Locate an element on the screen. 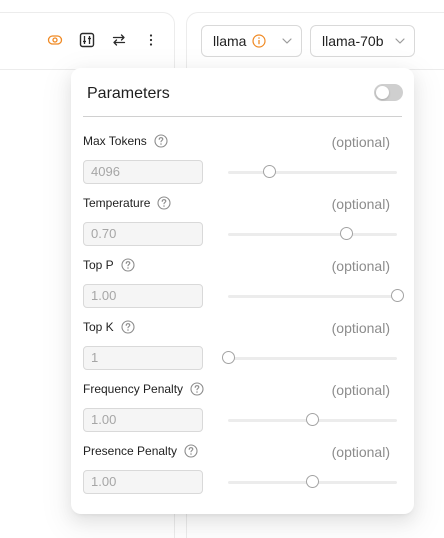  parameter-label: Presence Penalty is located at coordinates (140, 451).